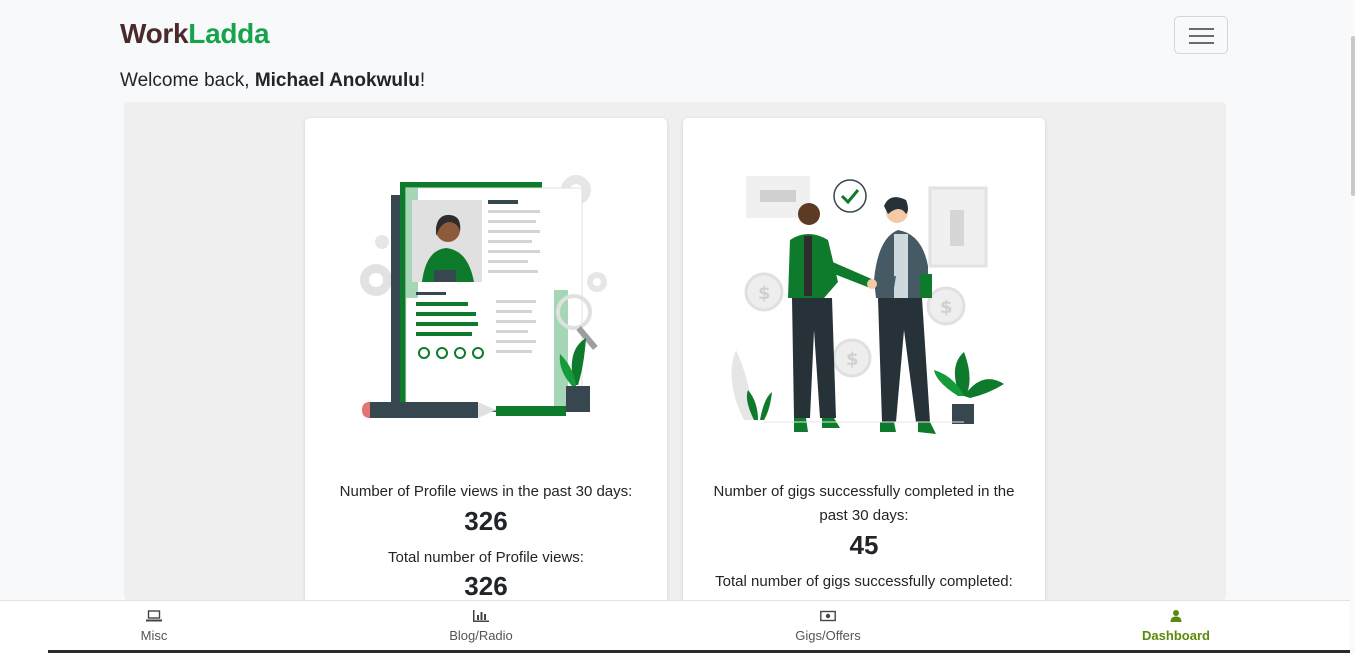 The height and width of the screenshot is (654, 1355). I want to click on hamburger-icon, so click(1201, 29).